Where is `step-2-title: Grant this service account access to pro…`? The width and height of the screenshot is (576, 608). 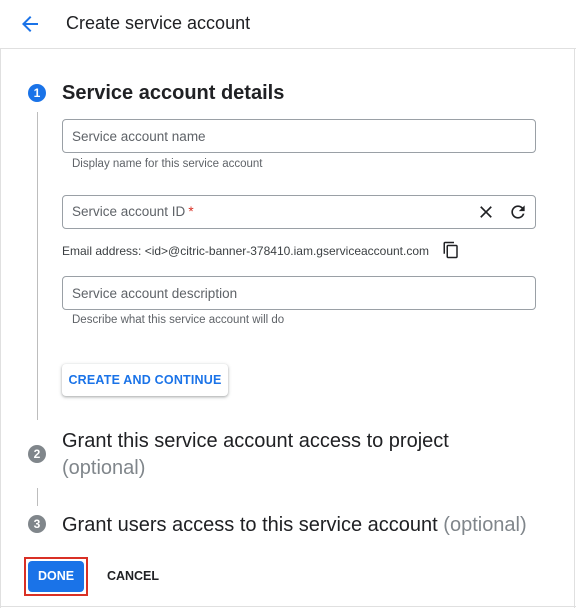 step-2-title: Grant this service account access to pro… is located at coordinates (255, 441).